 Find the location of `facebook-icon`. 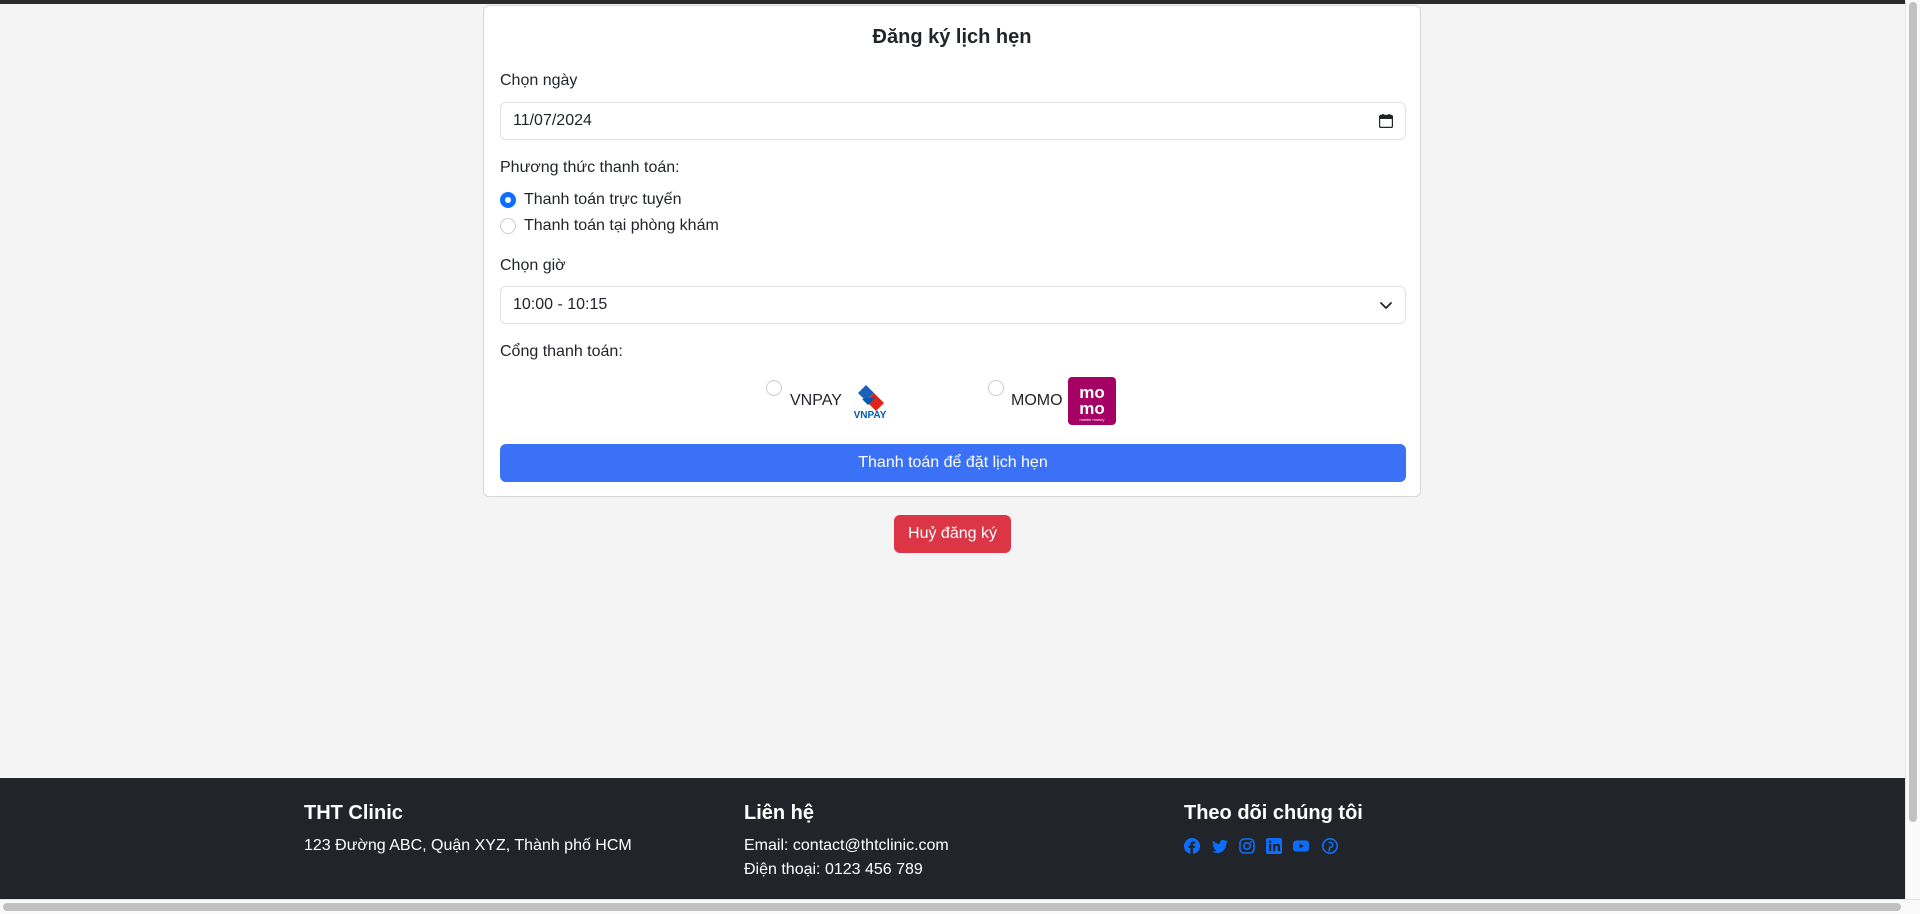

facebook-icon is located at coordinates (1192, 846).